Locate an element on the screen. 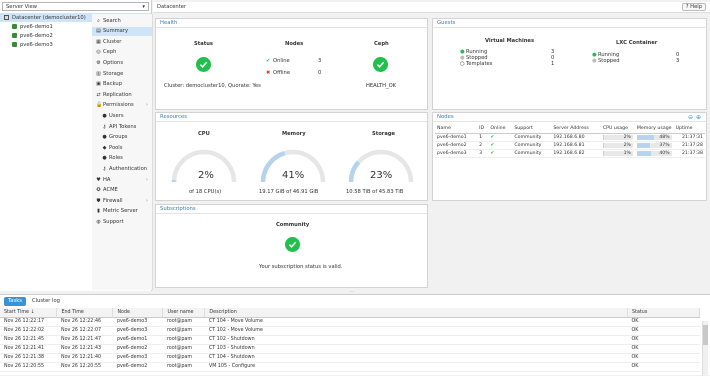 This screenshot has height=376, width=710. menu-item-summary: ▤Summary is located at coordinates (122, 31).